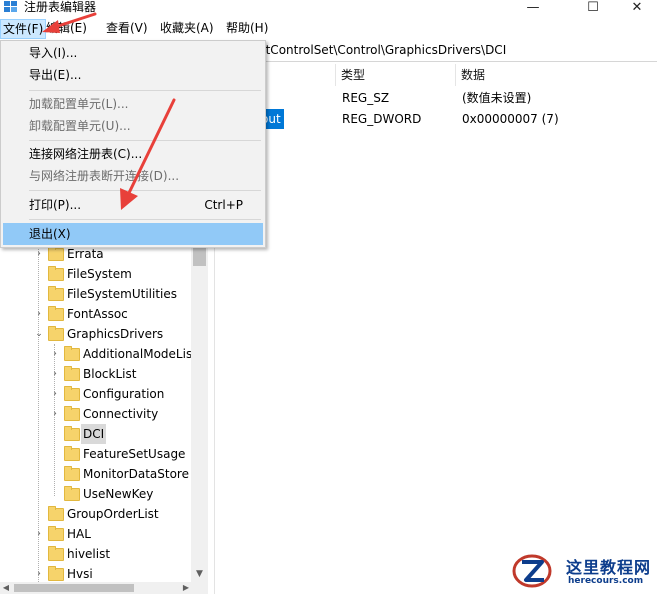  What do you see at coordinates (223, 205) in the screenshot?
I see `menu-item-shortcut: Ctrl+P` at bounding box center [223, 205].